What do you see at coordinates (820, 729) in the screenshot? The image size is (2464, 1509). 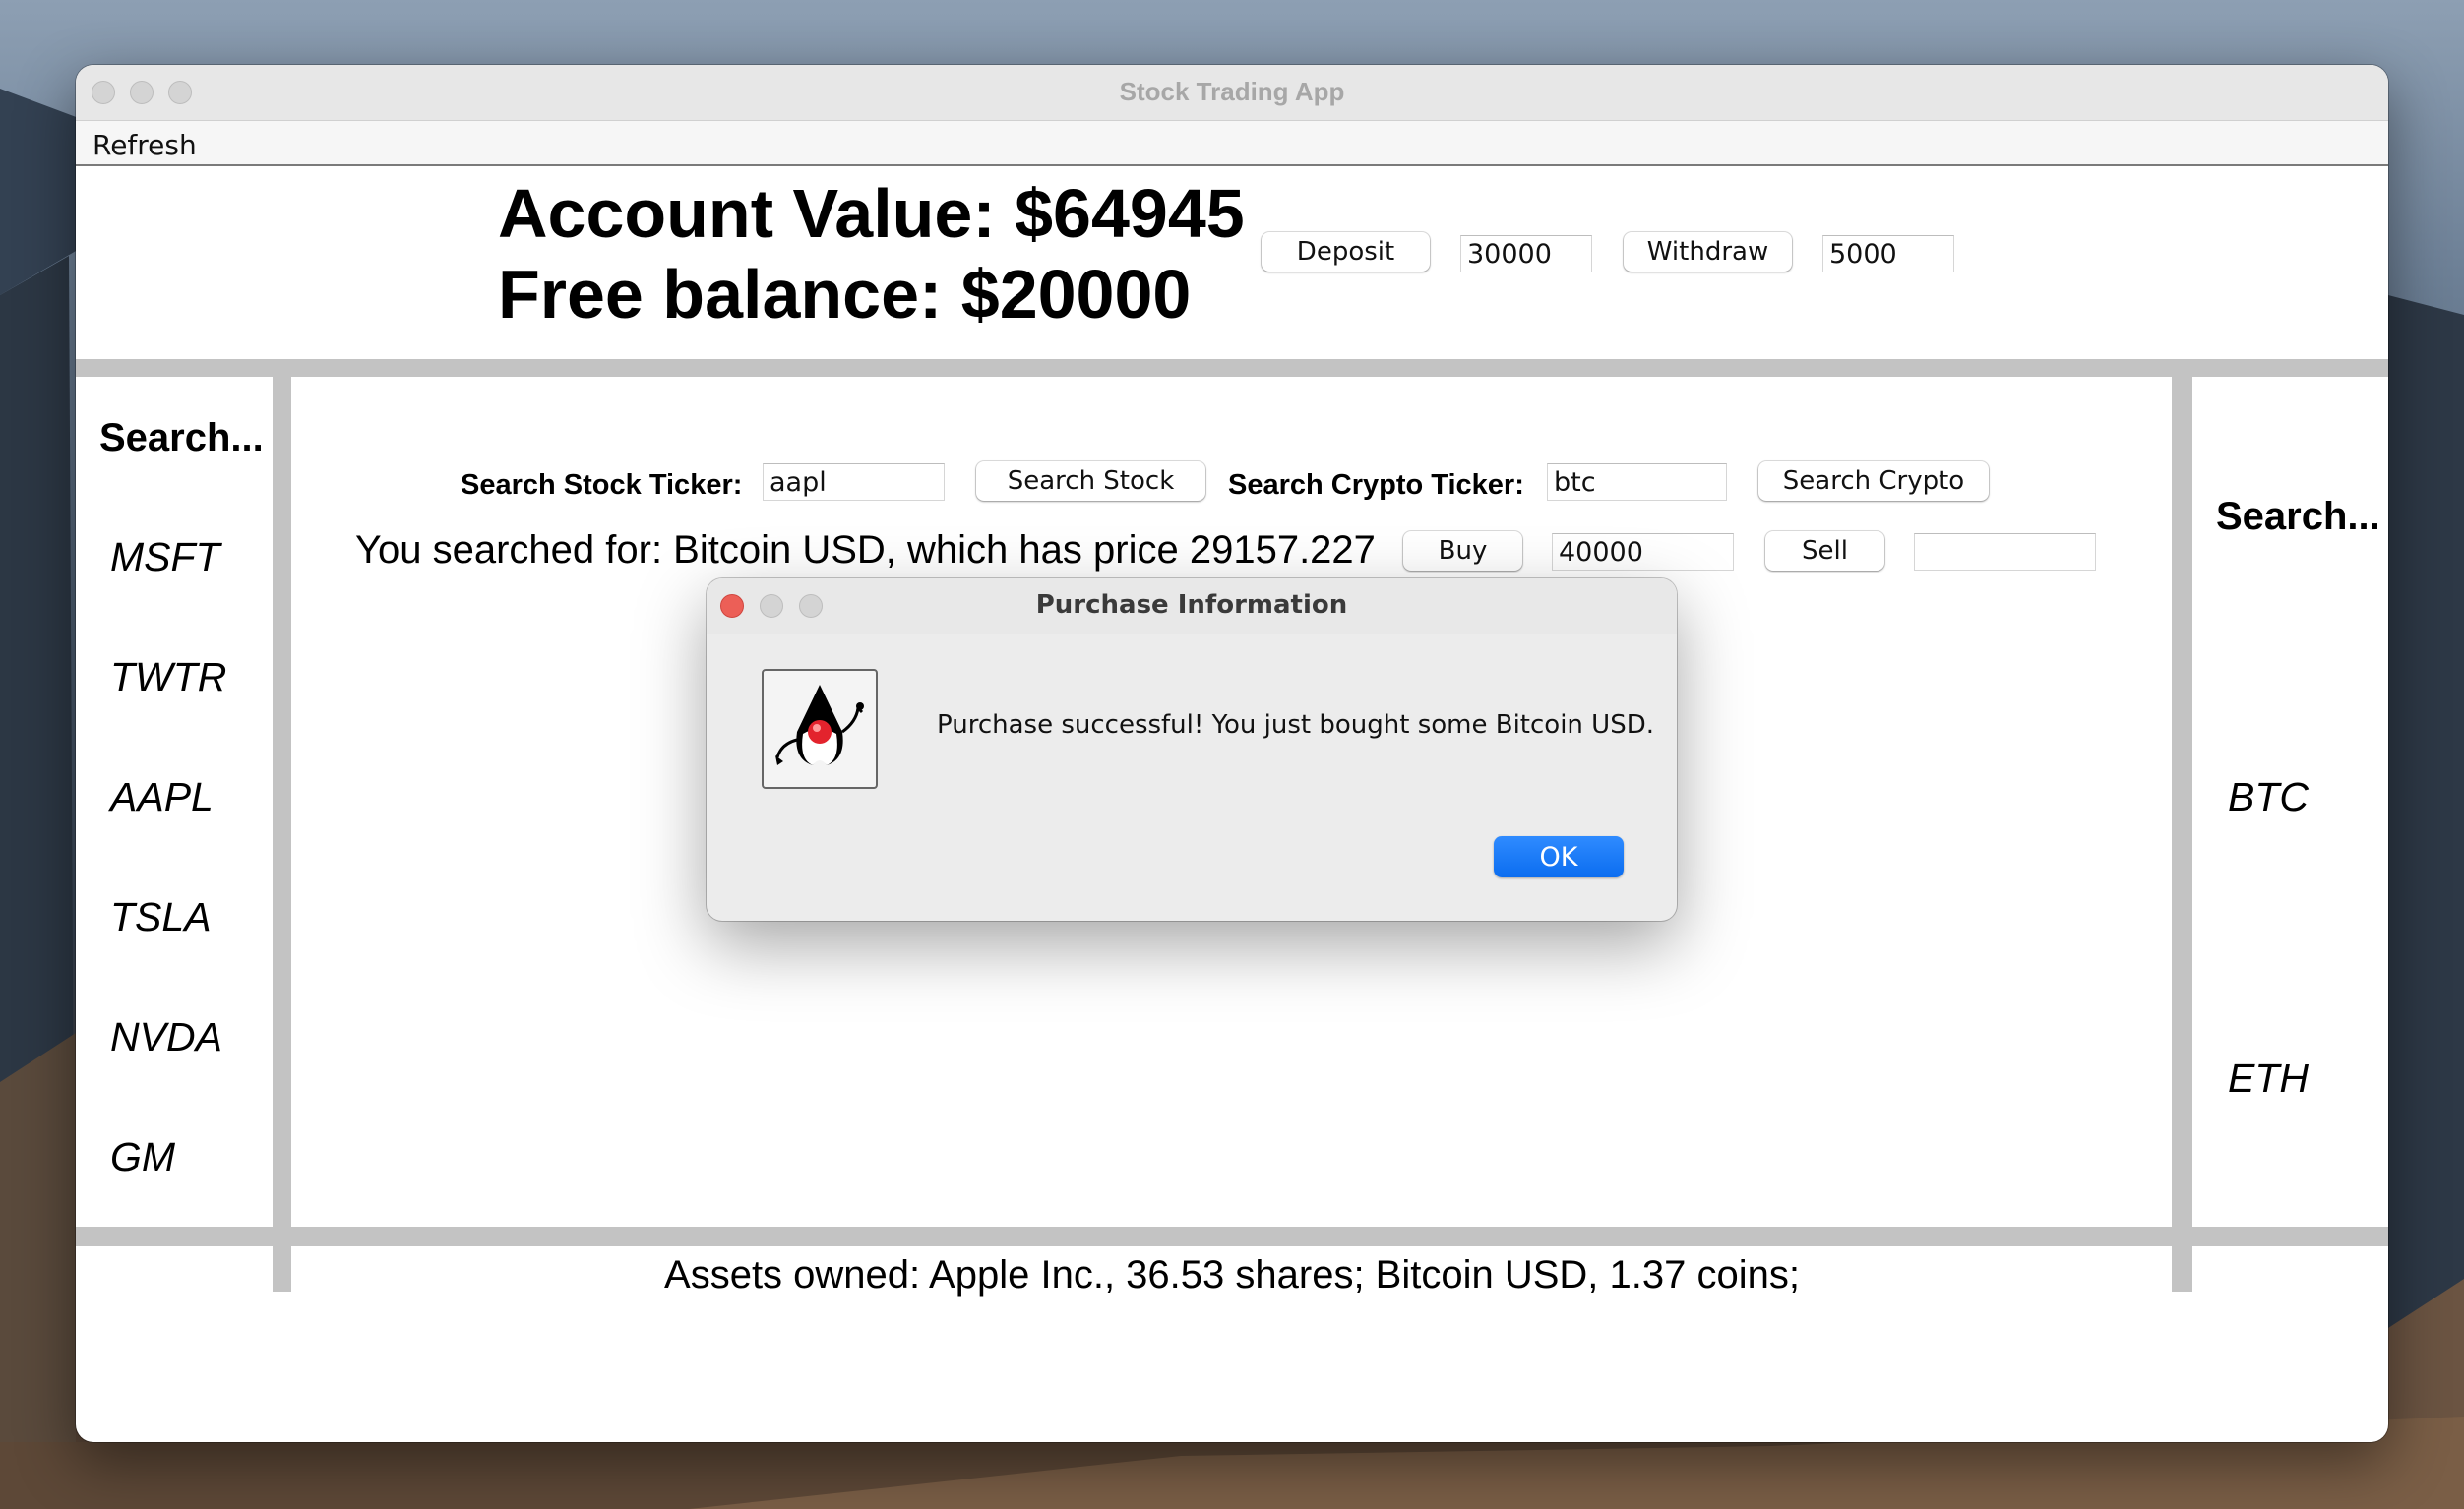 I see `java-duke-icon` at bounding box center [820, 729].